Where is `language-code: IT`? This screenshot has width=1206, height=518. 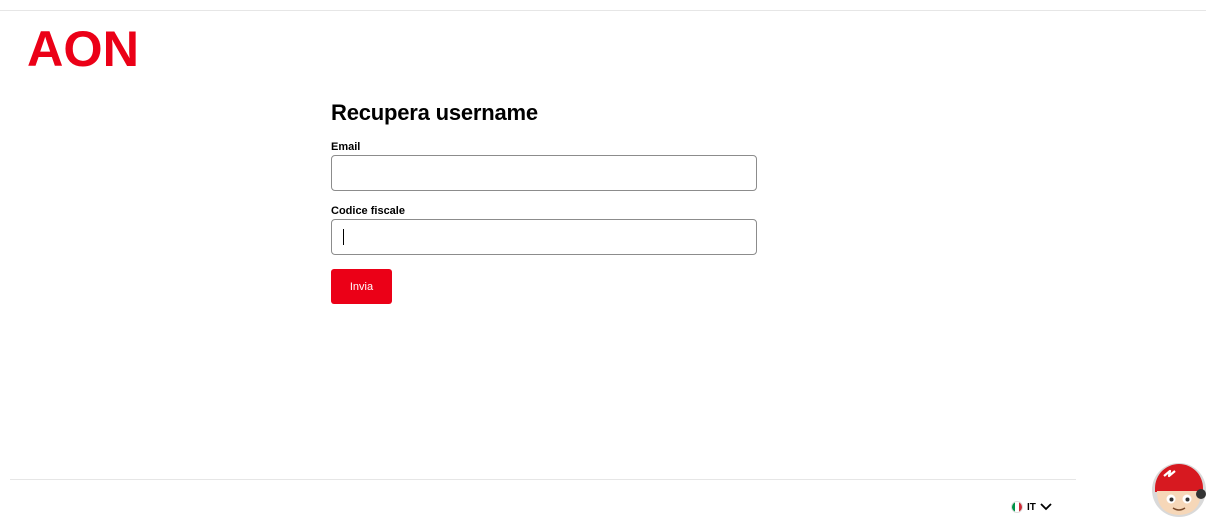
language-code: IT is located at coordinates (1031, 507).